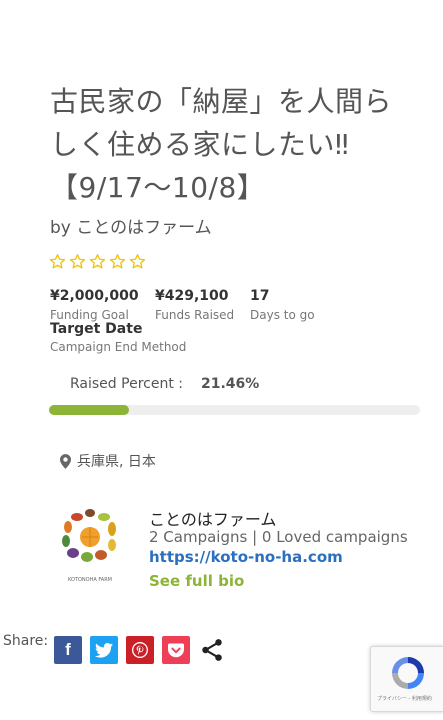 Image resolution: width=443 pixels, height=720 pixels. What do you see at coordinates (60, 228) in the screenshot?
I see `by-prefix: by` at bounding box center [60, 228].